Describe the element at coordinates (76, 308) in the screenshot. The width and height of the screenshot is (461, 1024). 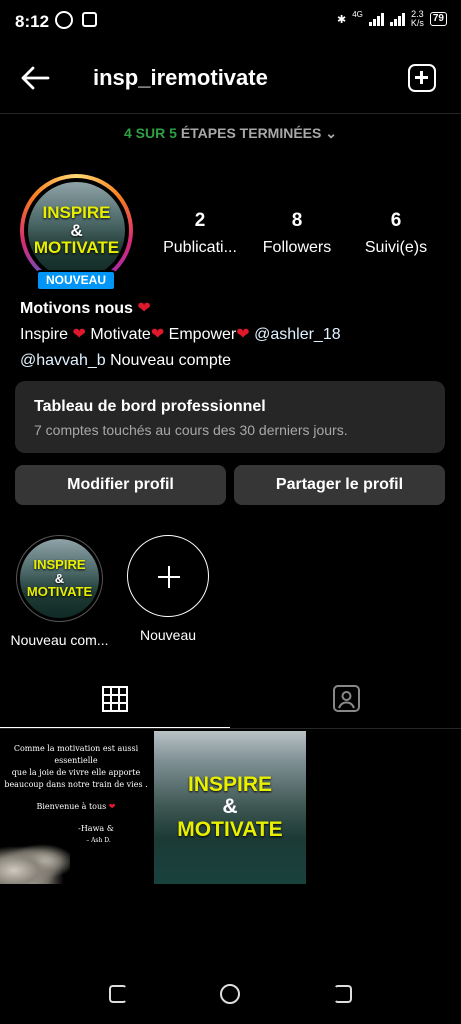
I see `profile-name: Motivons nous` at that location.